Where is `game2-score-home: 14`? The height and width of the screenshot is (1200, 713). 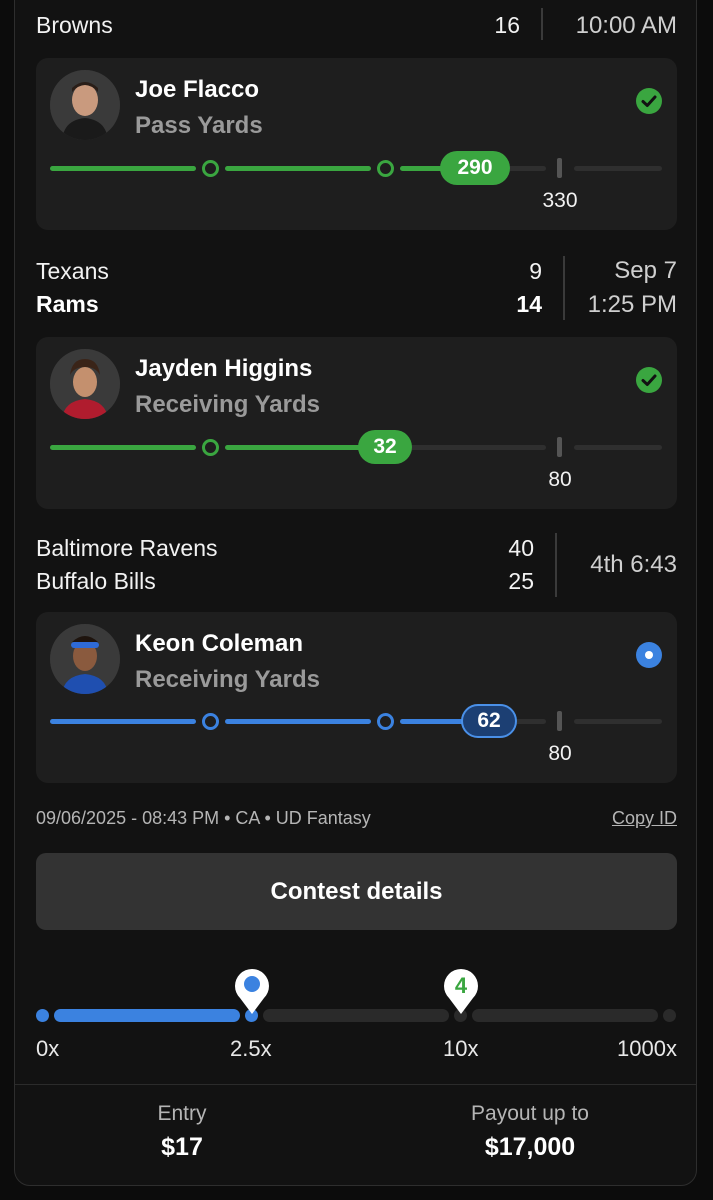 game2-score-home: 14 is located at coordinates (529, 304).